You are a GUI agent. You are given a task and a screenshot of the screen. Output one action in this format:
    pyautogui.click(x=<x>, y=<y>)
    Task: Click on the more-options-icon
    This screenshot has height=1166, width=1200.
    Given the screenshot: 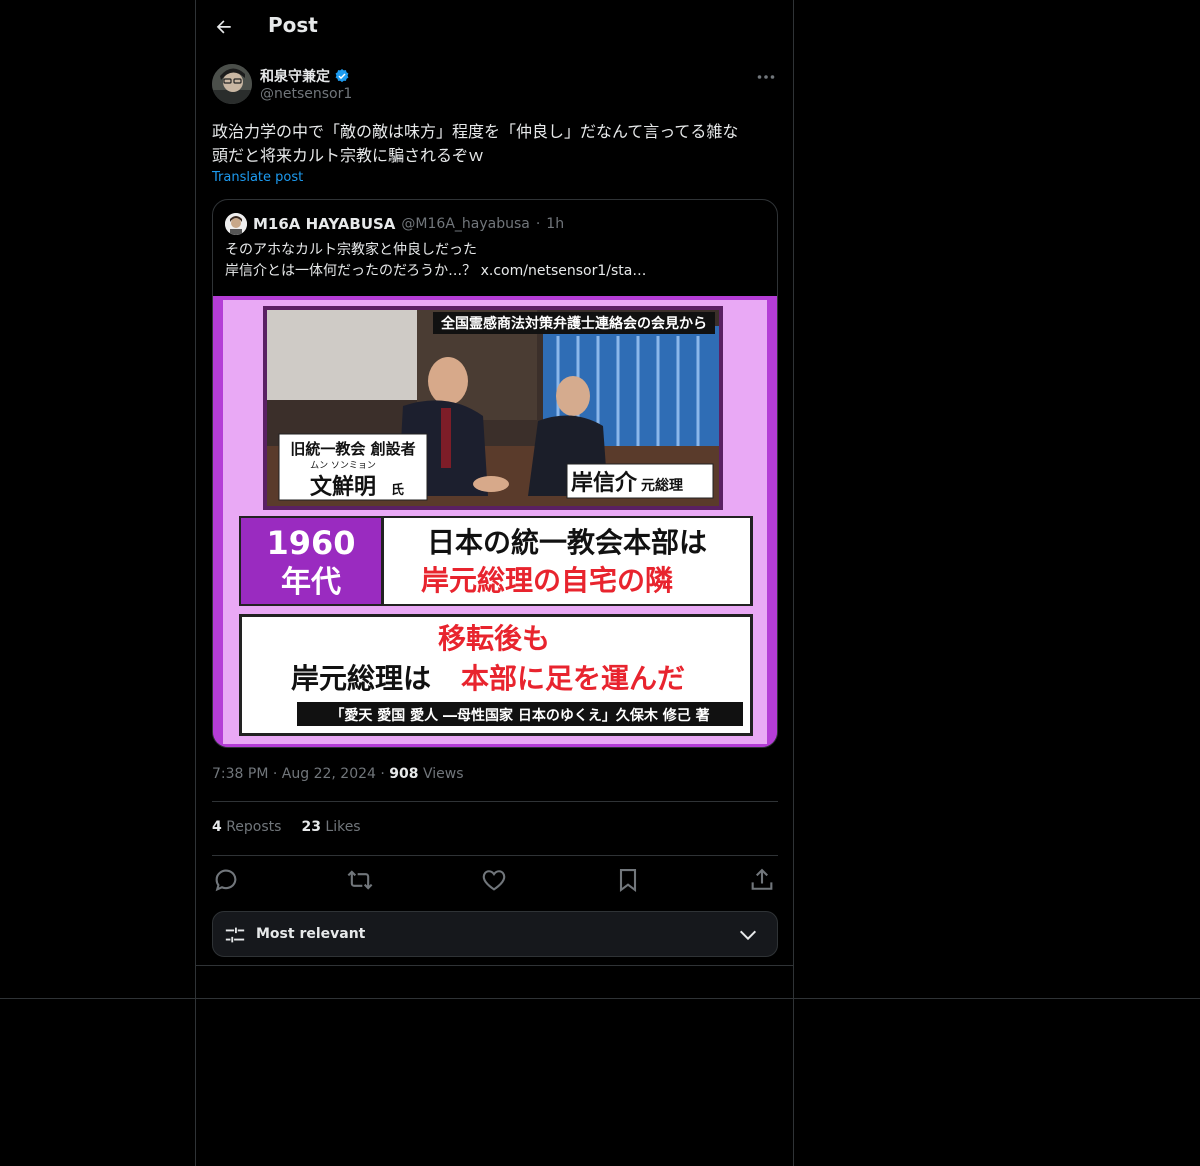 What is the action you would take?
    pyautogui.click(x=766, y=77)
    